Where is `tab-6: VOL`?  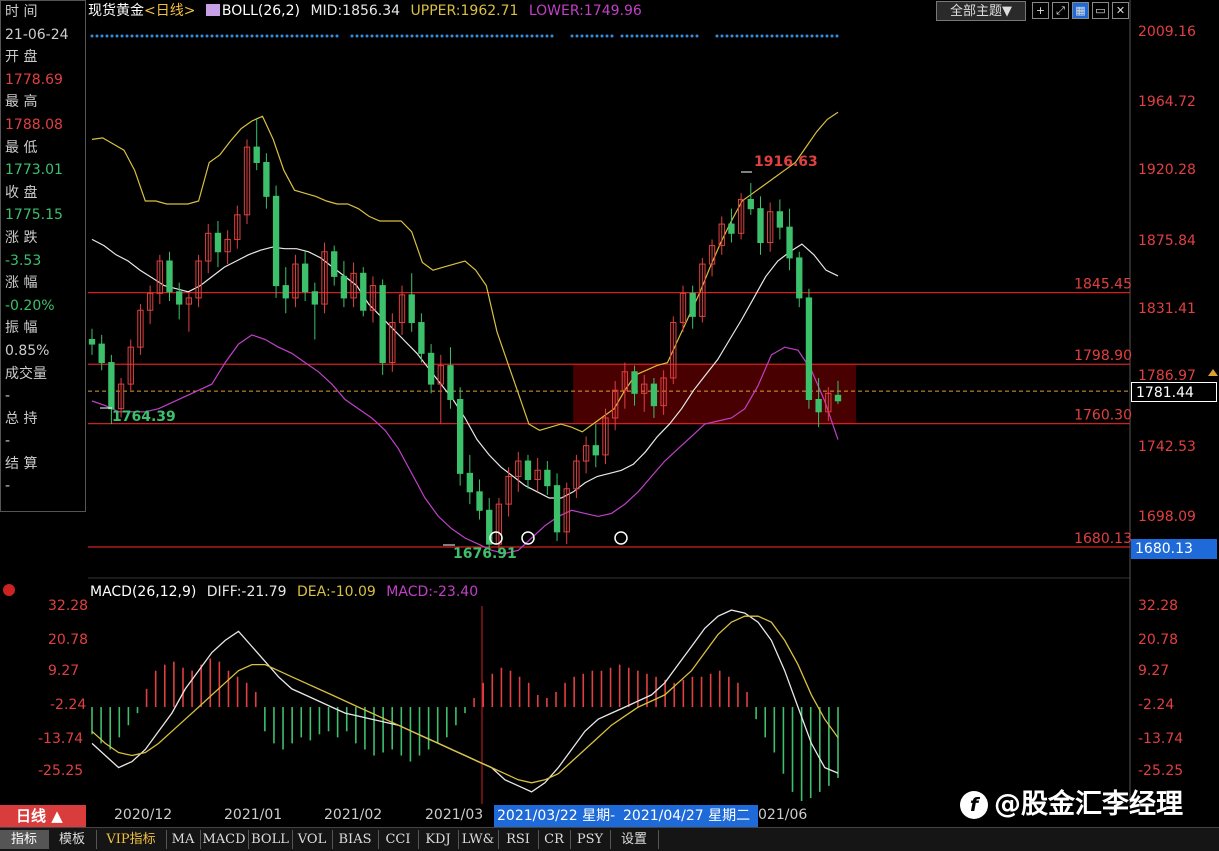 tab-6: VOL is located at coordinates (312, 839).